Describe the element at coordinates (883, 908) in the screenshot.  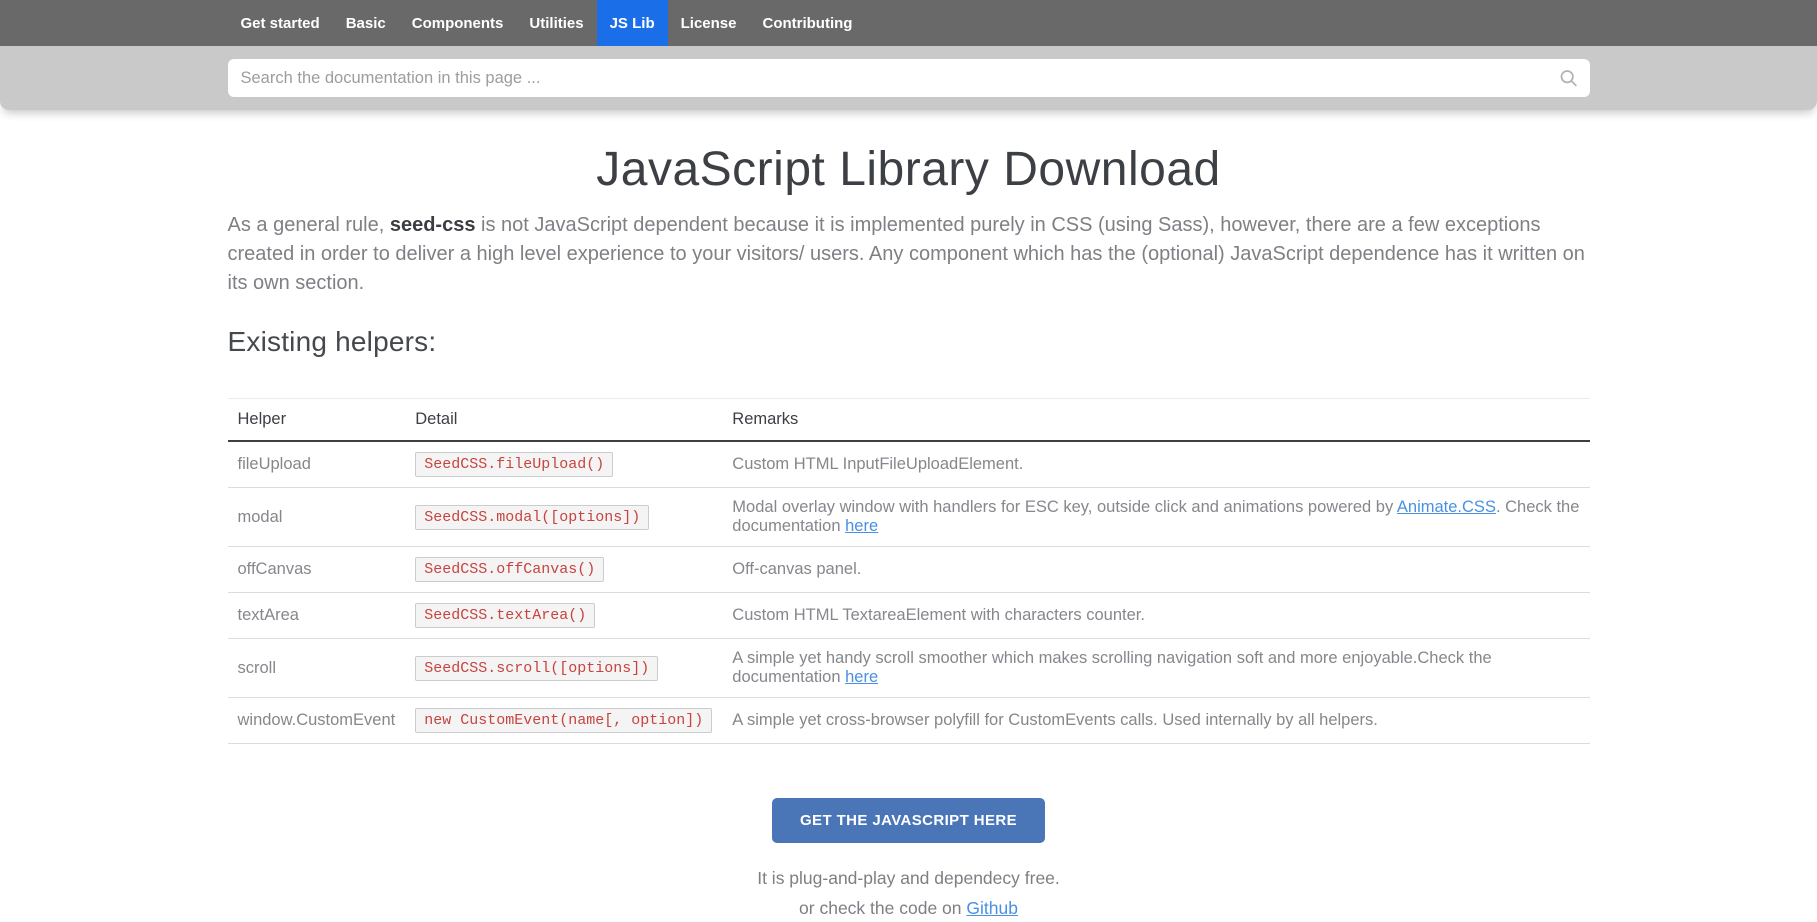
I see `cta-github-prefix: or check the code on` at that location.